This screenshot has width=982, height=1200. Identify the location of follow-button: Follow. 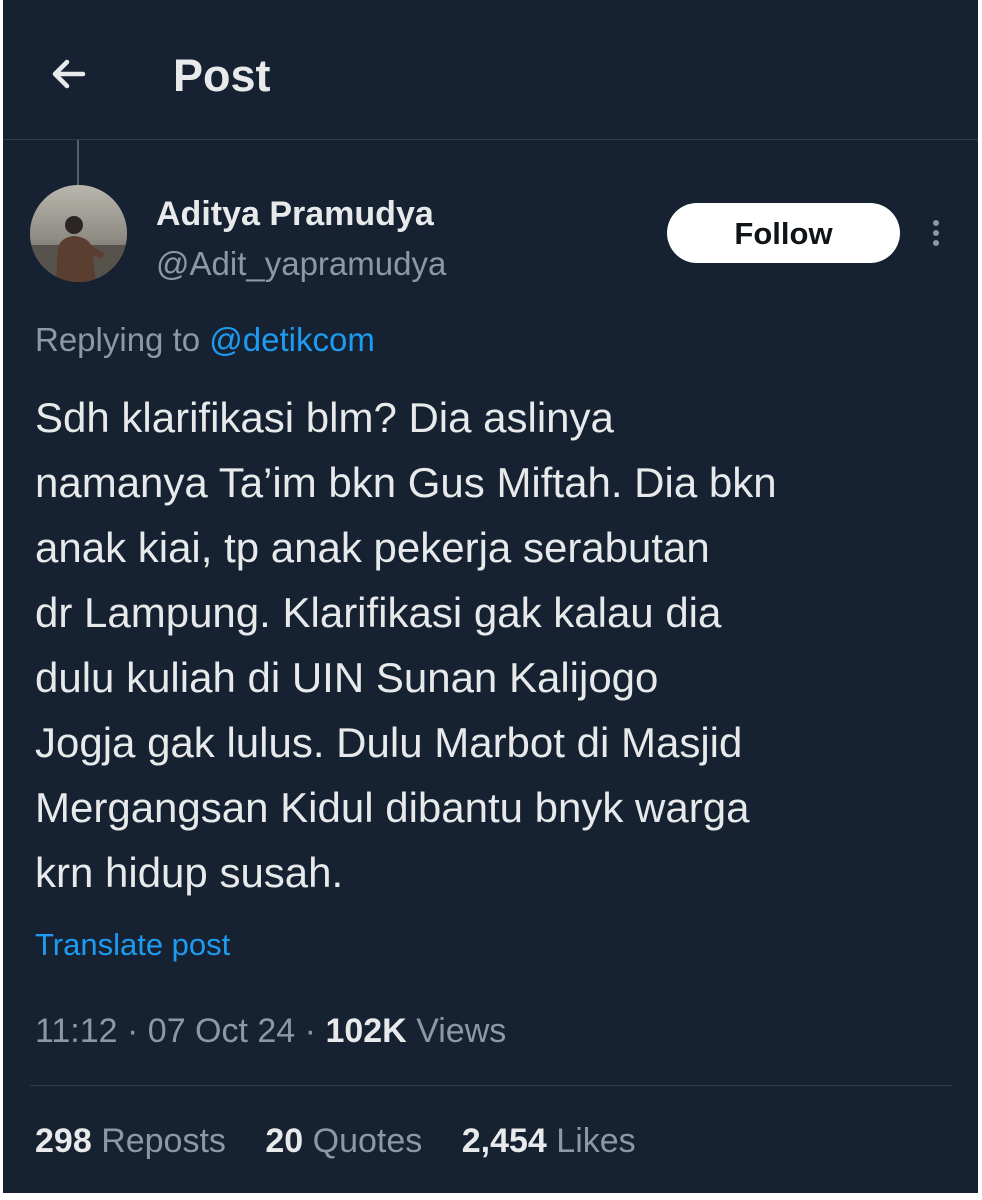
(783, 233).